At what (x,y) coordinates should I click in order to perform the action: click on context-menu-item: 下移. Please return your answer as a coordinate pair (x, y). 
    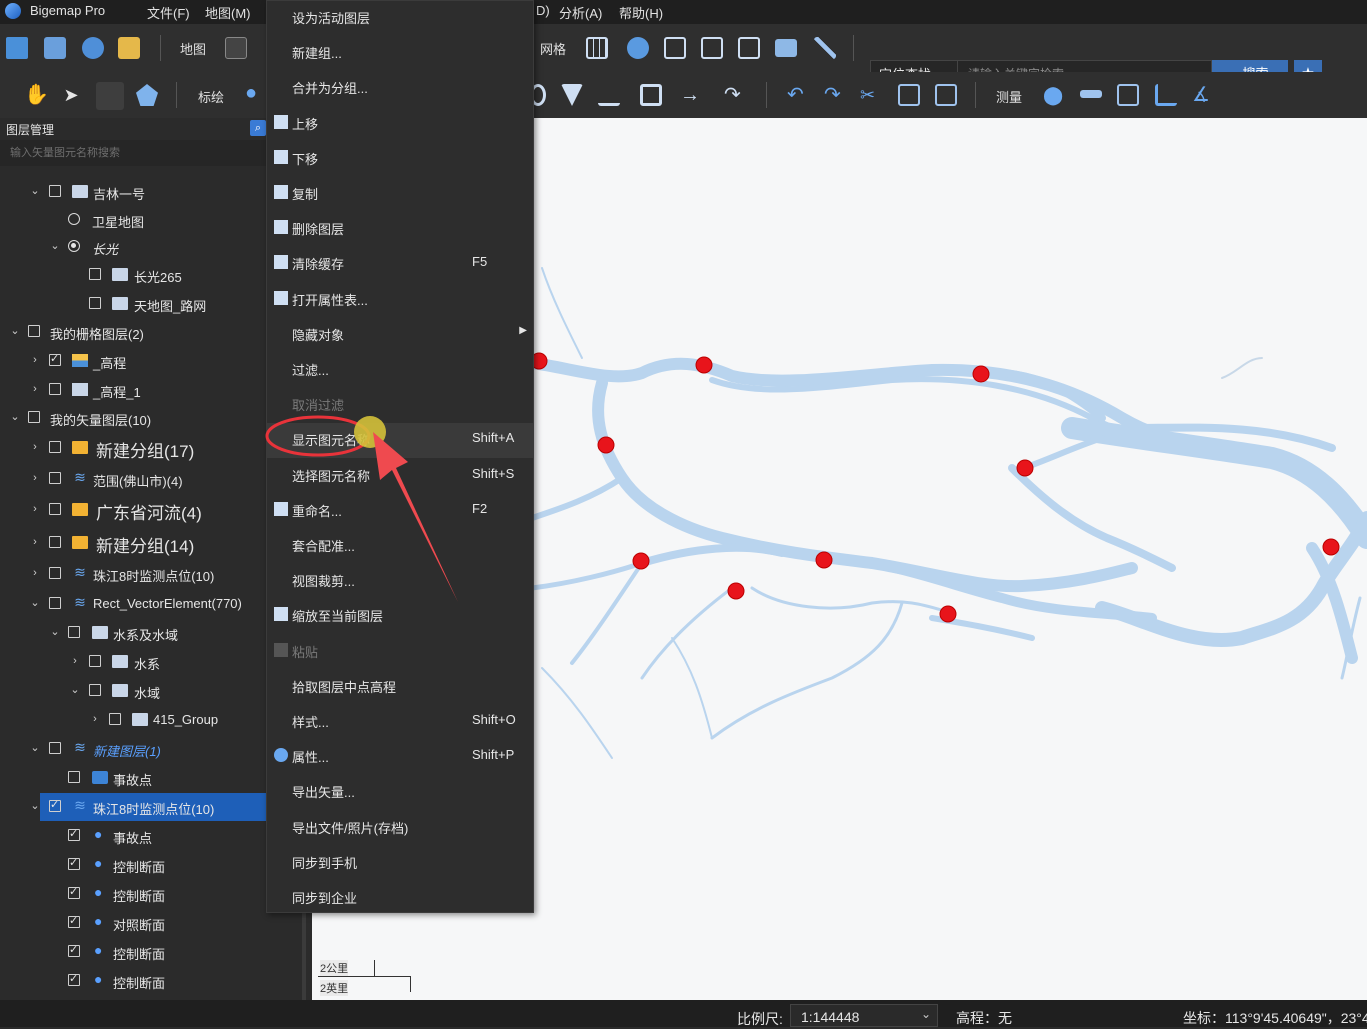
    Looking at the image, I should click on (400, 159).